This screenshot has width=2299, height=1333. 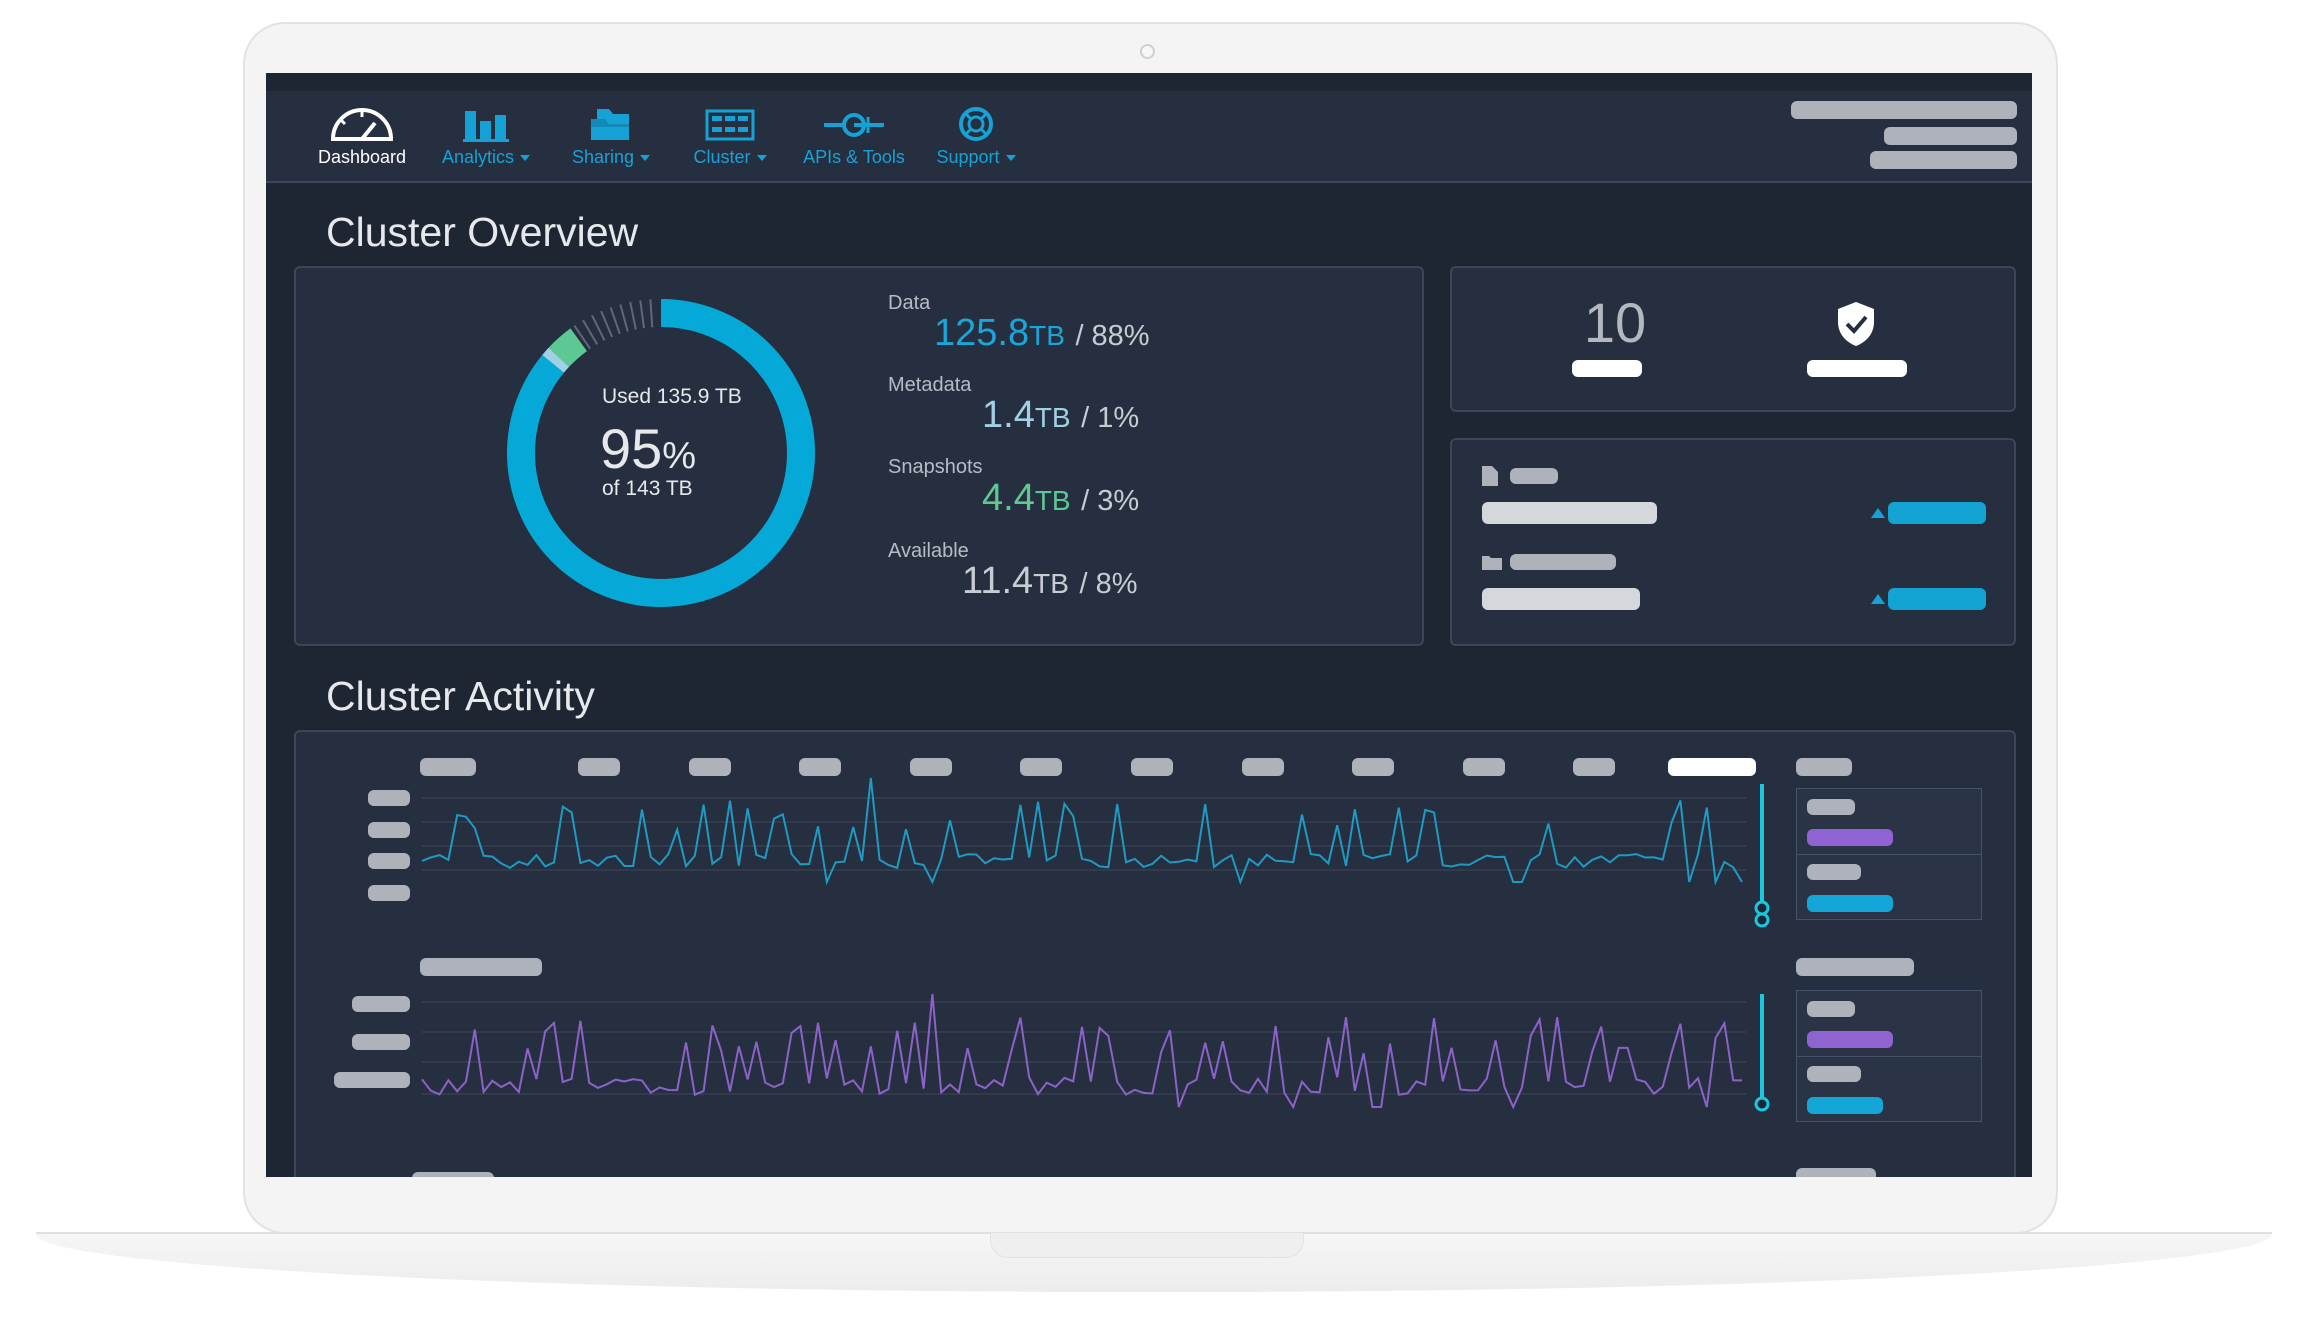 I want to click on used-percent-value: 95, so click(x=631, y=448).